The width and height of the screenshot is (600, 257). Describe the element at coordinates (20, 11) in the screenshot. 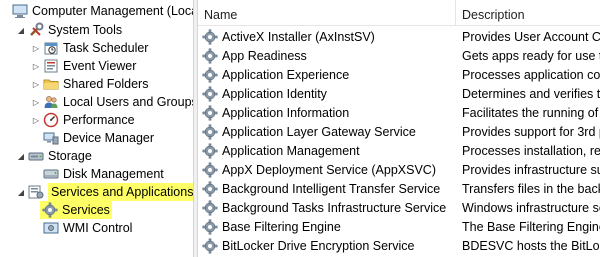

I see `computer-icon` at that location.